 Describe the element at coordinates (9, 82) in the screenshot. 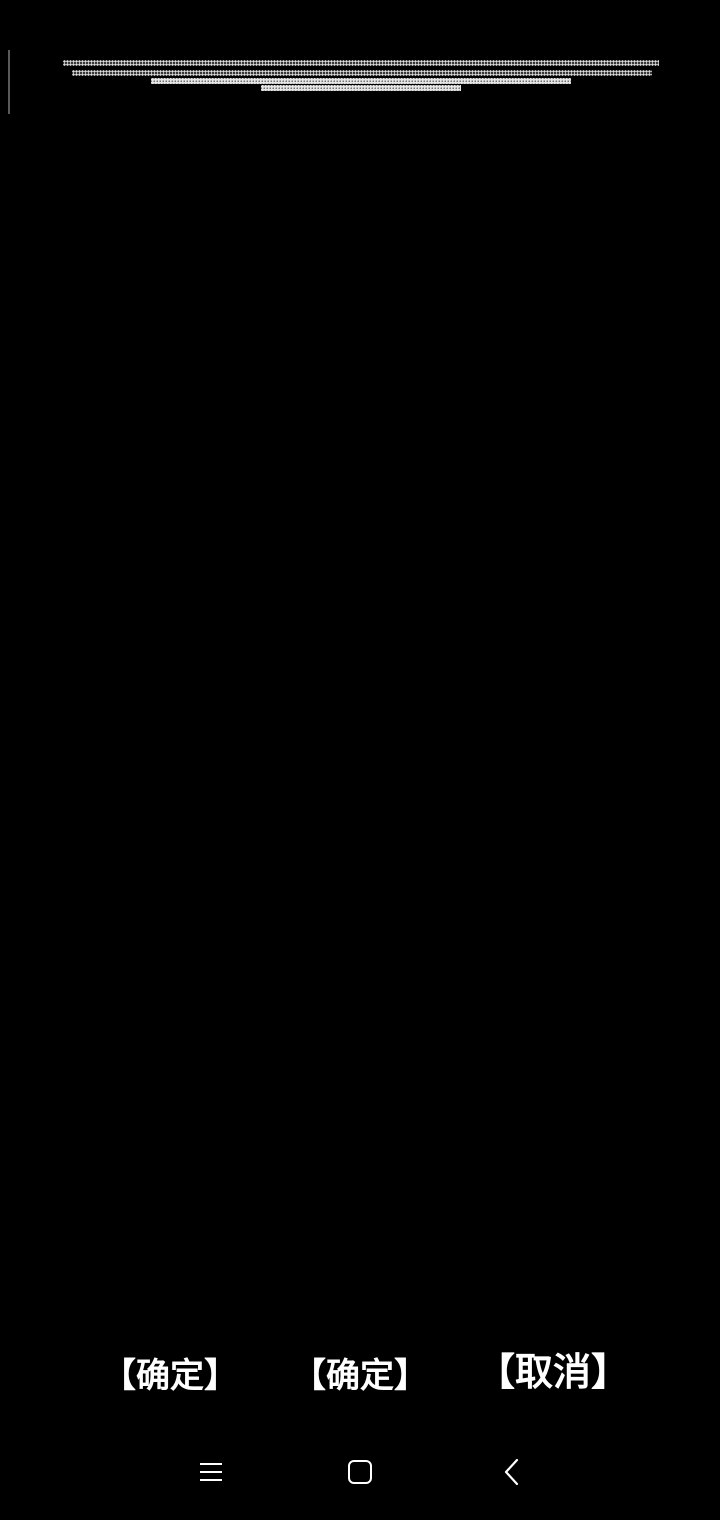

I see `scroll-indicator` at that location.